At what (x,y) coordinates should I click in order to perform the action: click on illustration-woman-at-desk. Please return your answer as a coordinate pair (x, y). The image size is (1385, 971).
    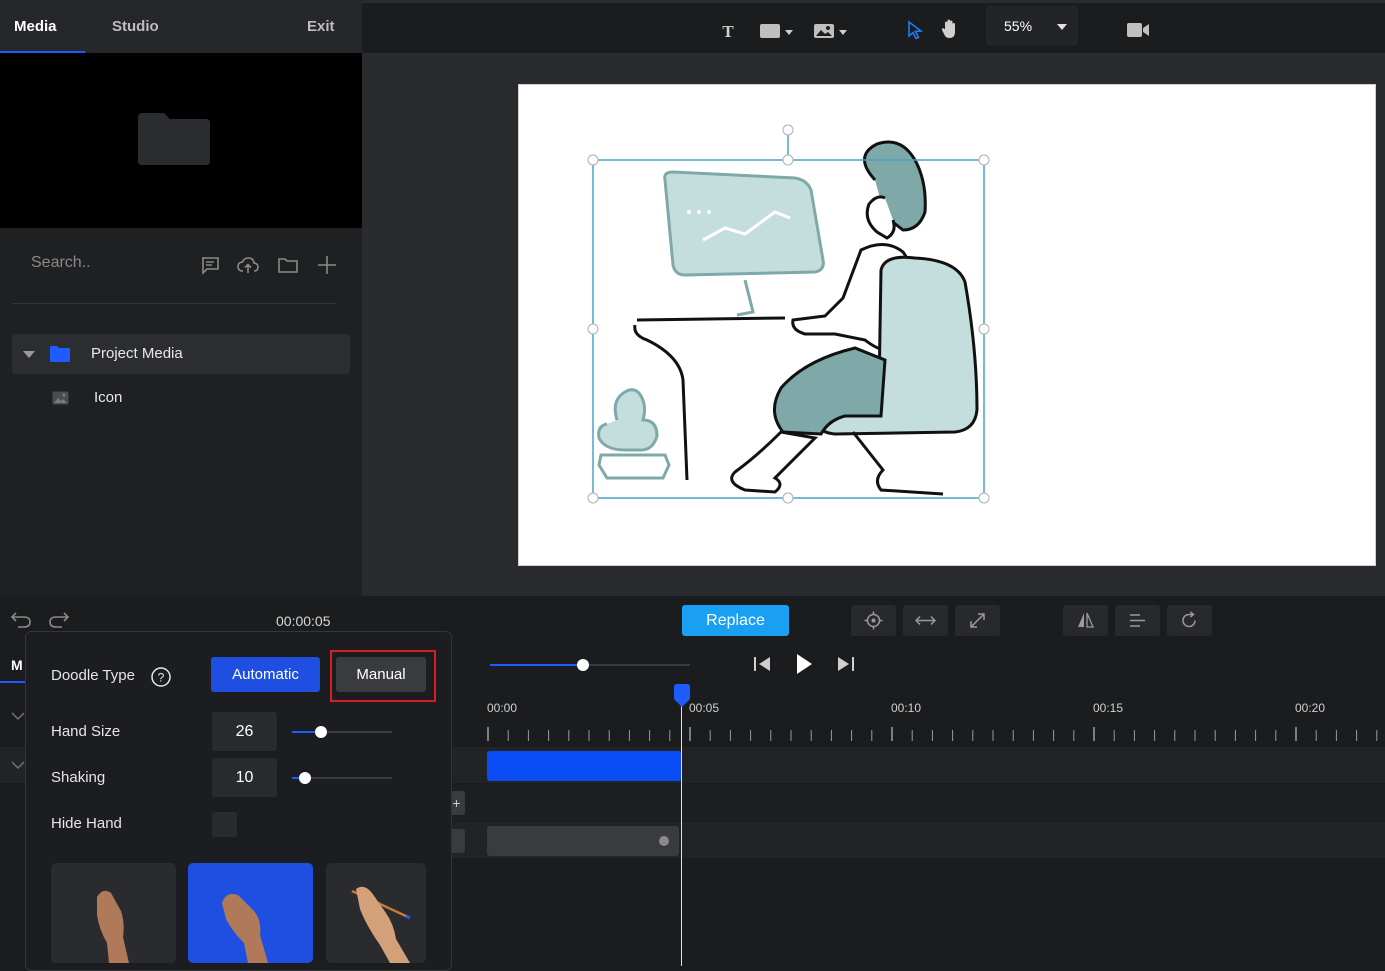
    Looking at the image, I should click on (790, 315).